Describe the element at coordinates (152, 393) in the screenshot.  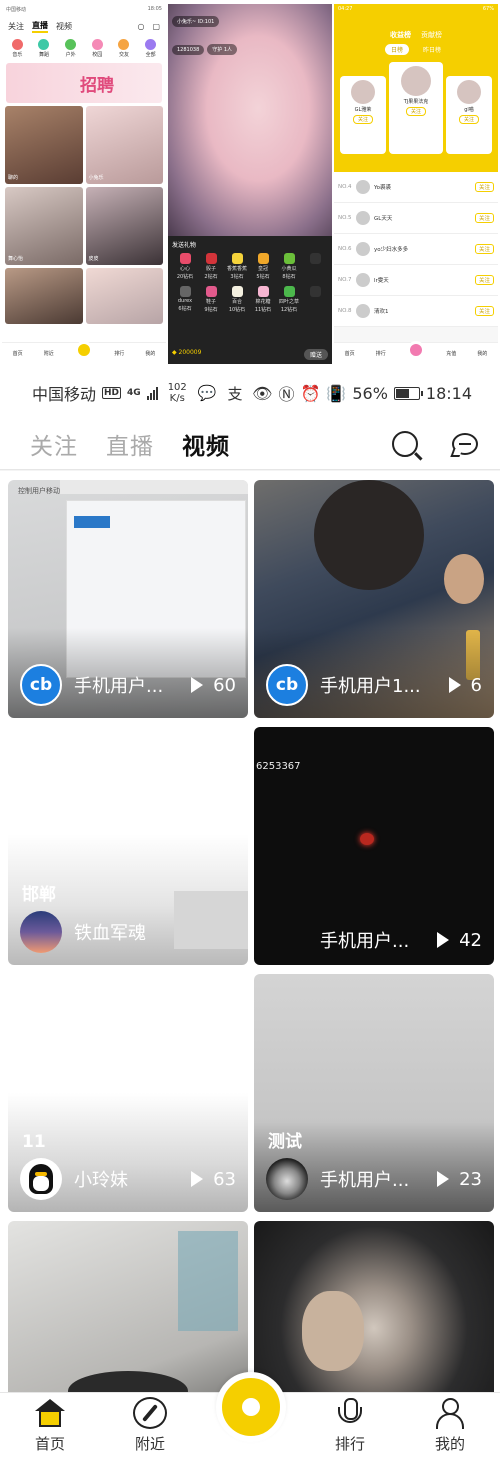
I see `signal-icon` at that location.